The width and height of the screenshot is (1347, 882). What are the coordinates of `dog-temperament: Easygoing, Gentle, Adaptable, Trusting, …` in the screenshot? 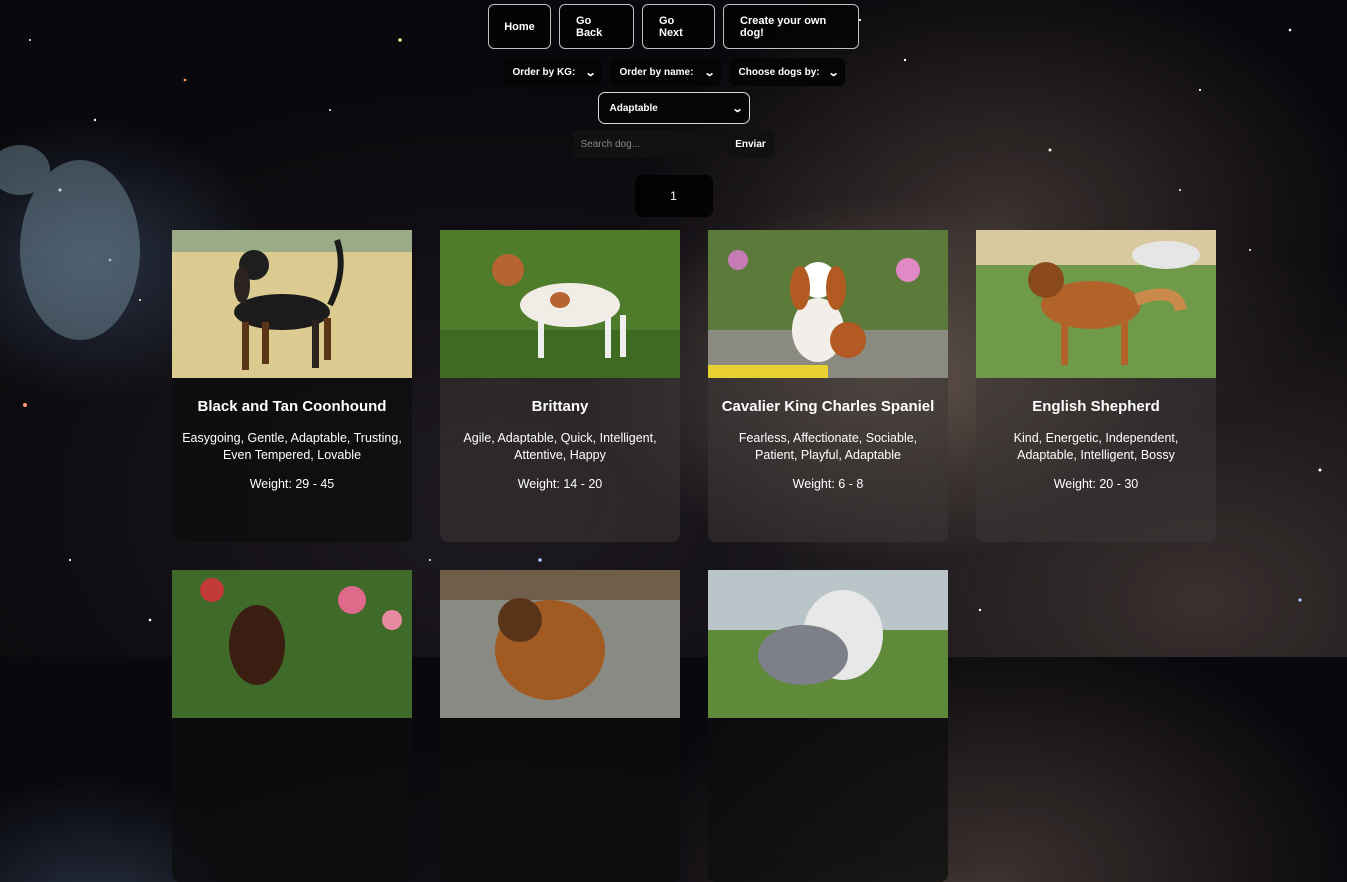 It's located at (292, 446).